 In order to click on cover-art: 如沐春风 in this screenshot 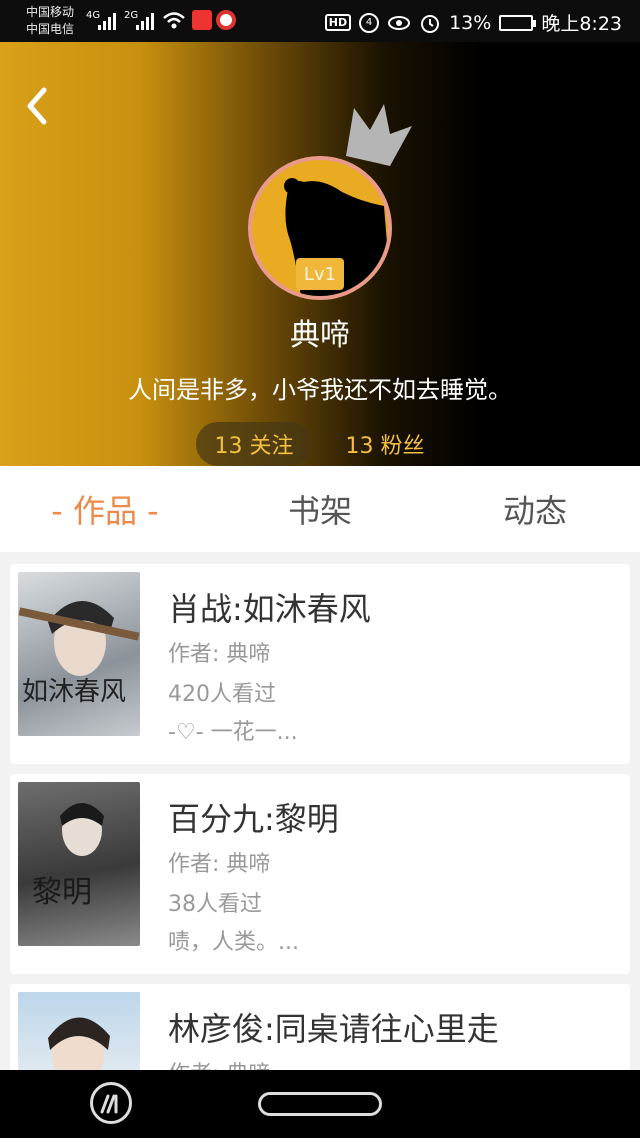, I will do `click(79, 653)`.